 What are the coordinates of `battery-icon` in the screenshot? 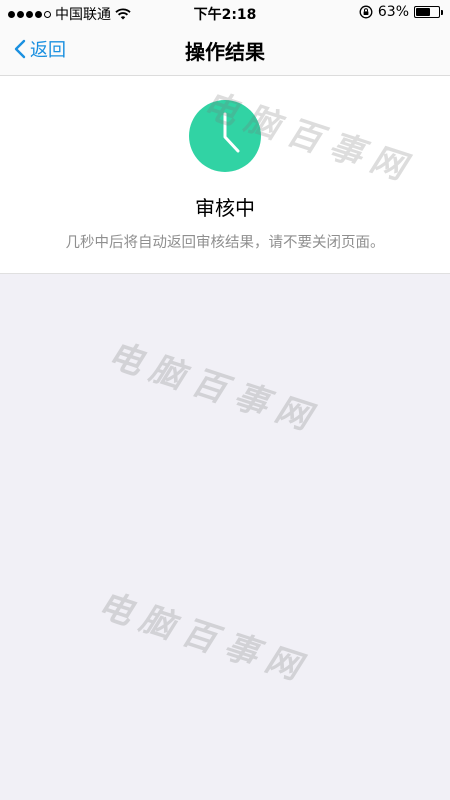 It's located at (428, 12).